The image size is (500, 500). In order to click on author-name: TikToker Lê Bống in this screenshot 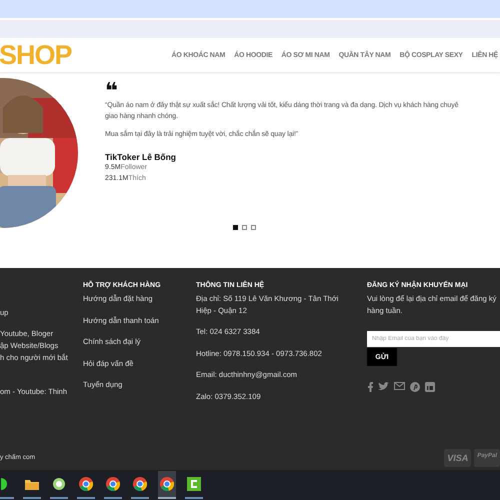, I will do `click(141, 157)`.